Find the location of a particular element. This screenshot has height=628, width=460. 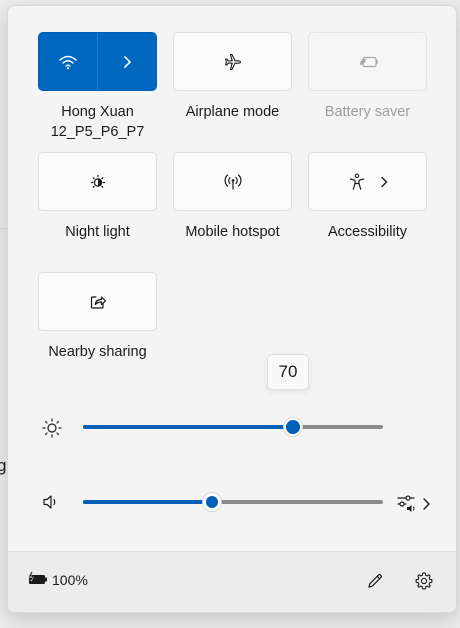

wifi-expand-button is located at coordinates (127, 61).